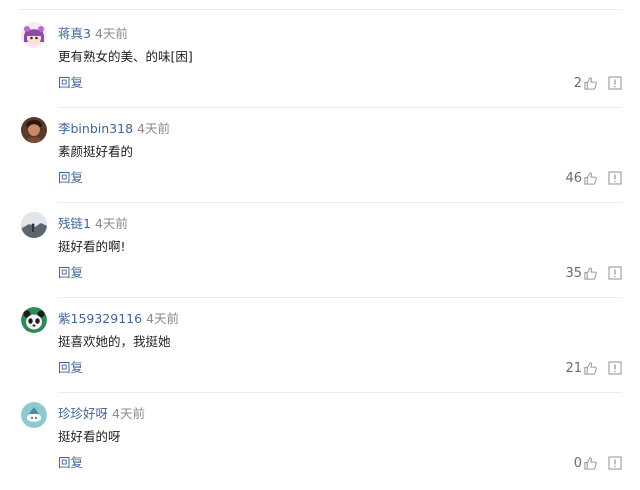  I want to click on username-link: 珍珍好呀, so click(83, 413).